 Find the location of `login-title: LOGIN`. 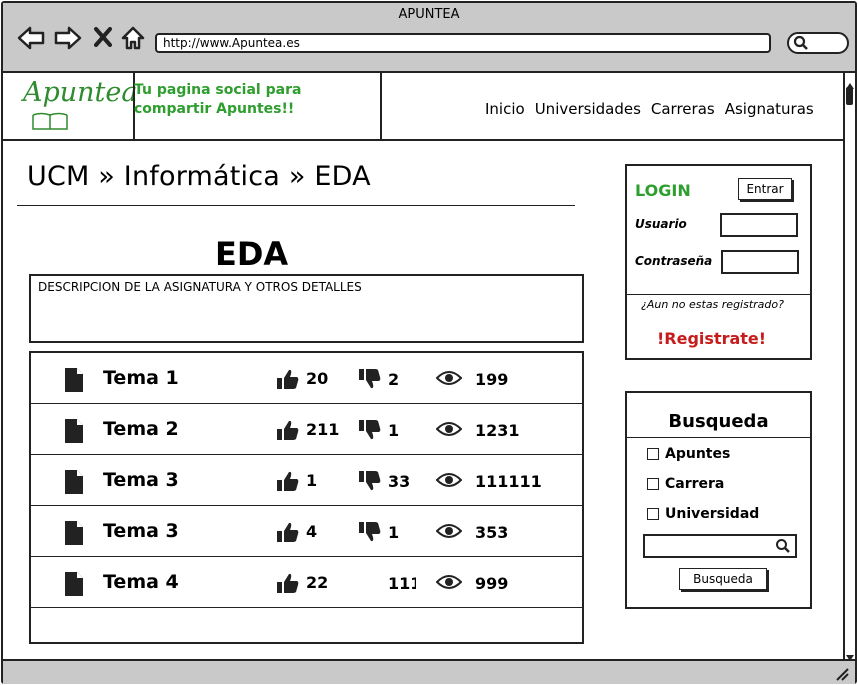

login-title: LOGIN is located at coordinates (663, 190).